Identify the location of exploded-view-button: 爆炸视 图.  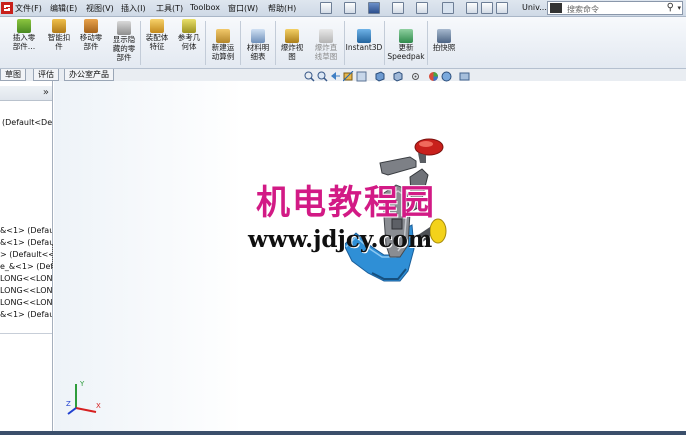
(292, 45).